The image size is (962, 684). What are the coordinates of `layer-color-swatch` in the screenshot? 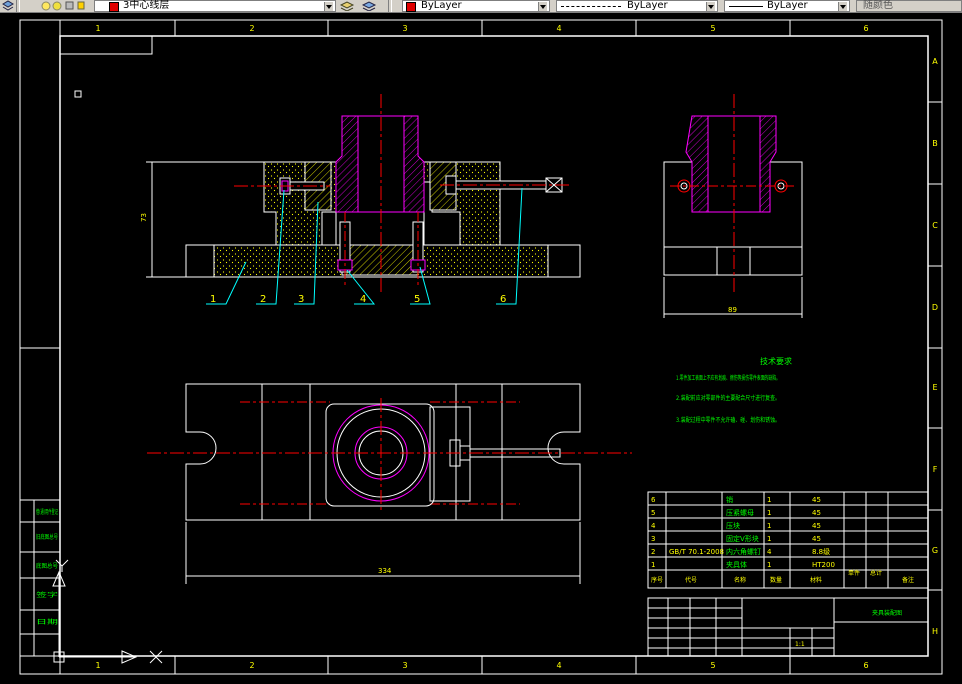 It's located at (114, 7).